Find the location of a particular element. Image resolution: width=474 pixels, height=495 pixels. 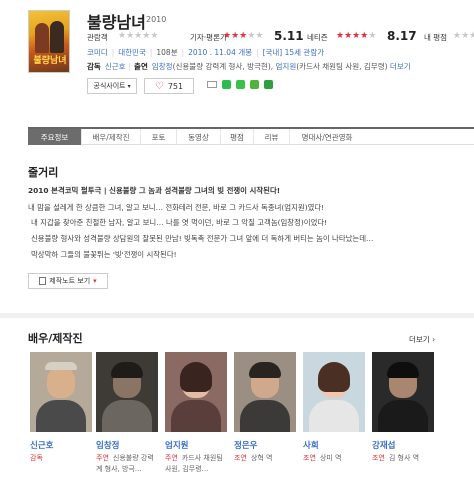

critic-score: 5.11 is located at coordinates (289, 36).